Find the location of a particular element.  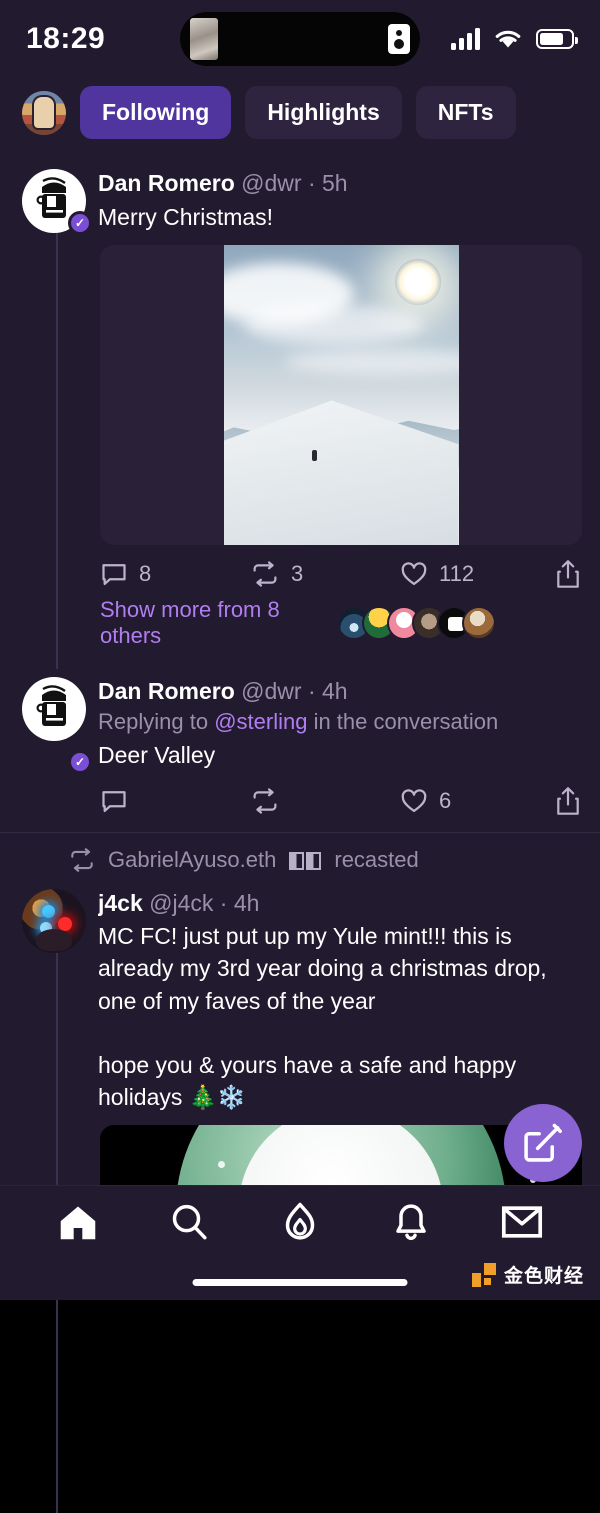

envelope-icon is located at coordinates (522, 1221).